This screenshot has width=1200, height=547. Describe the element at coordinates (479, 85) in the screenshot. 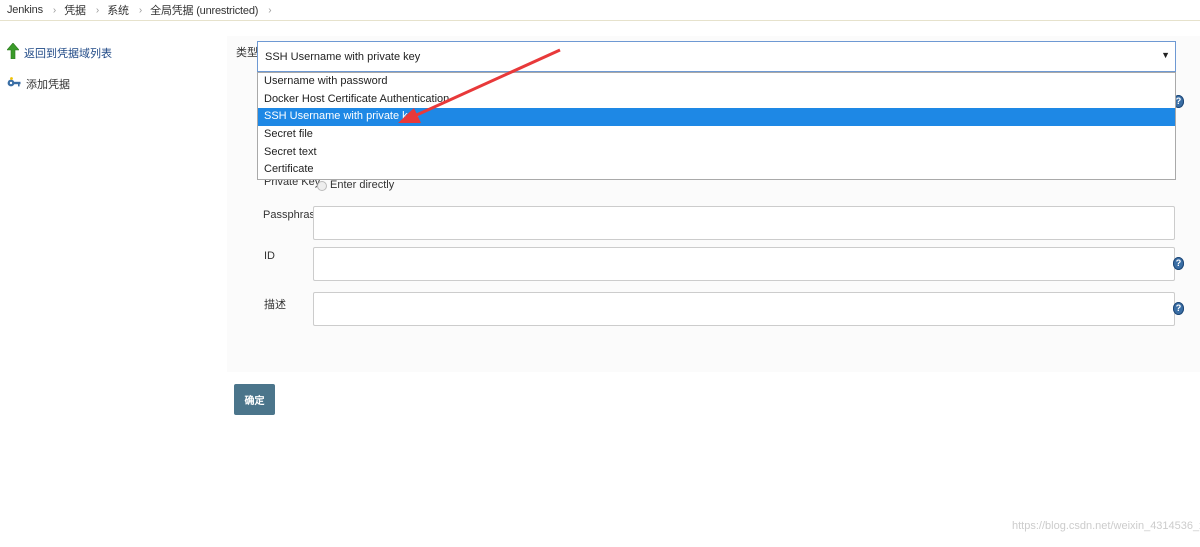

I see `annotation-arrow` at that location.